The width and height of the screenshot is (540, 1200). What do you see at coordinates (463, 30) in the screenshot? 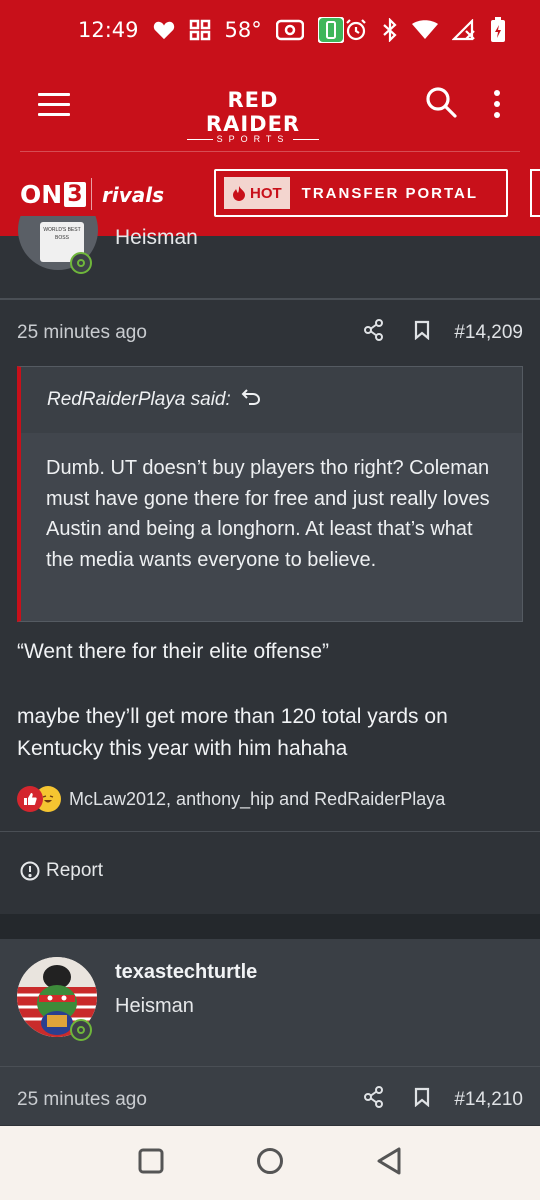
I see `signal-icon` at bounding box center [463, 30].